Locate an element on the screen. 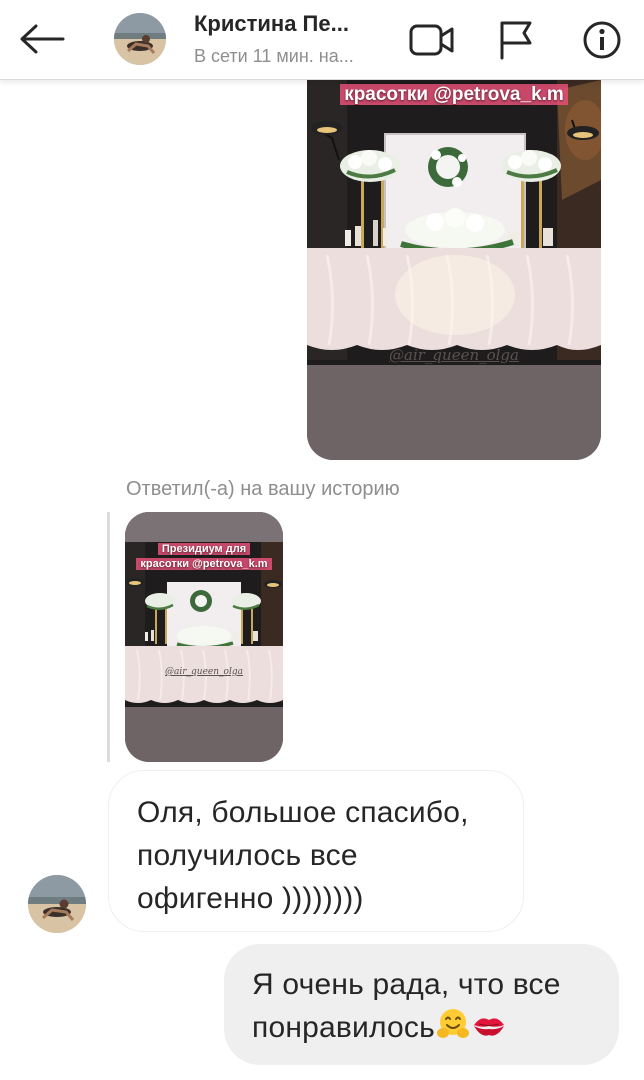 The width and height of the screenshot is (644, 1080). message-text: Я очень рада, что все понравилось is located at coordinates (421, 1008).